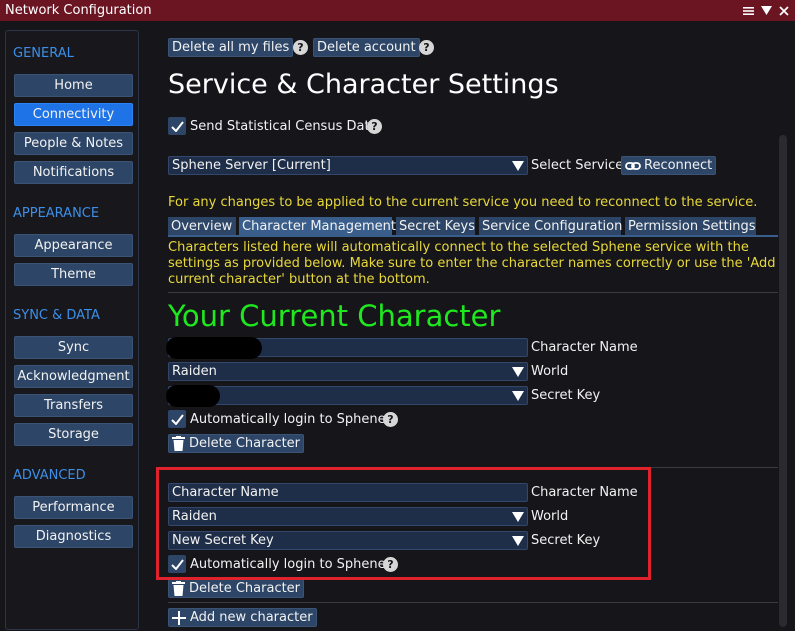 This screenshot has height=631, width=795. I want to click on link-icon, so click(633, 166).